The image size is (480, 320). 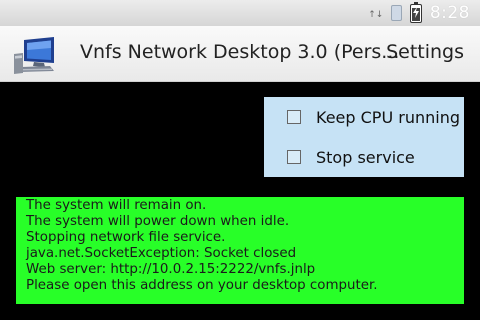 I want to click on stop-service-checkbox, so click(x=294, y=157).